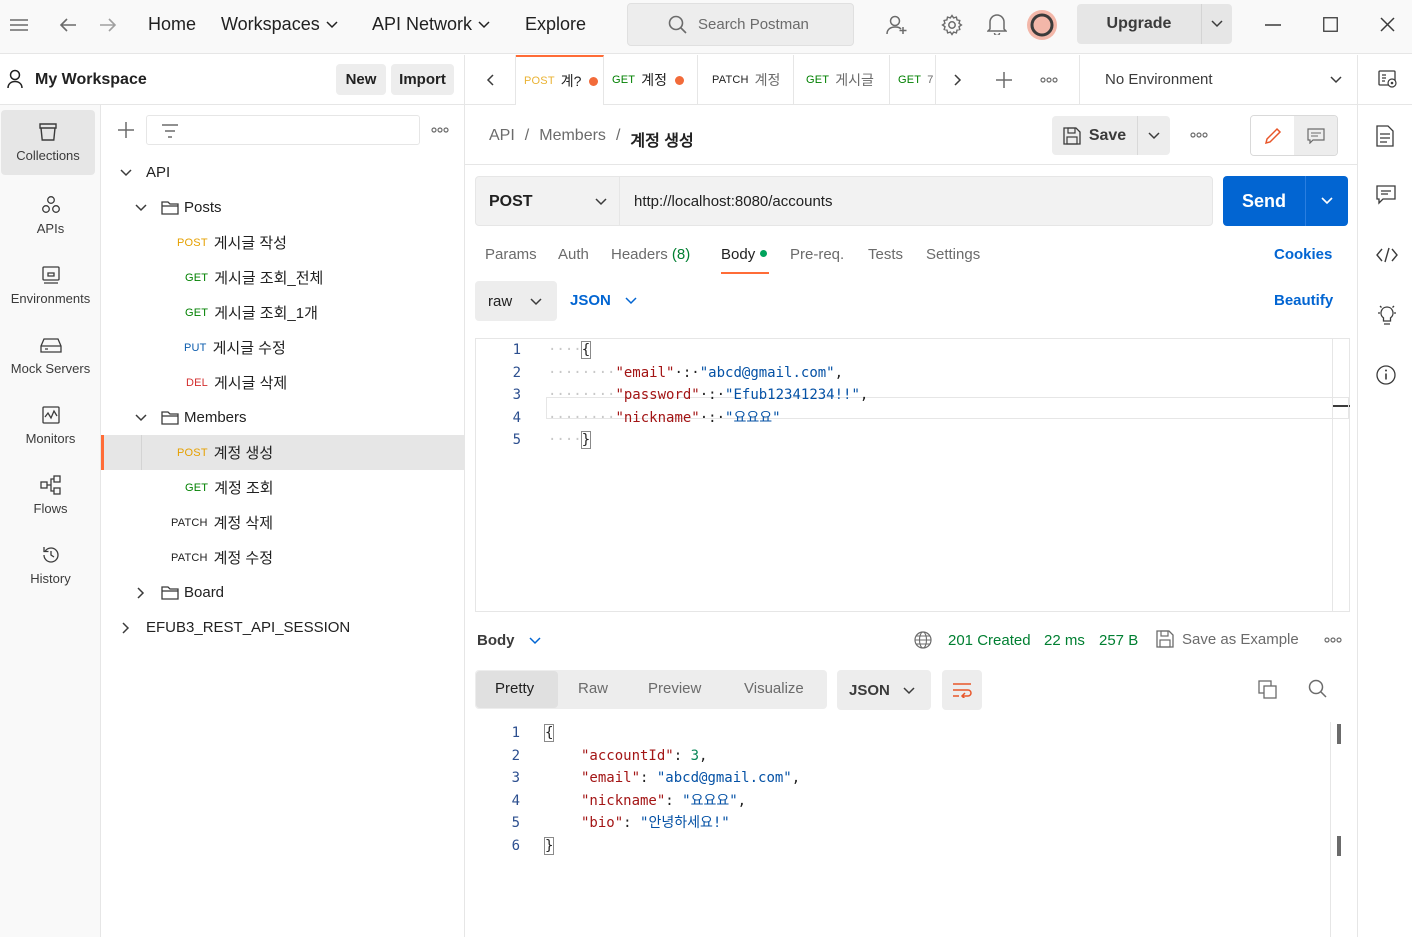 This screenshot has width=1412, height=937. I want to click on nav-workspaces: Workspaces, so click(279, 24).